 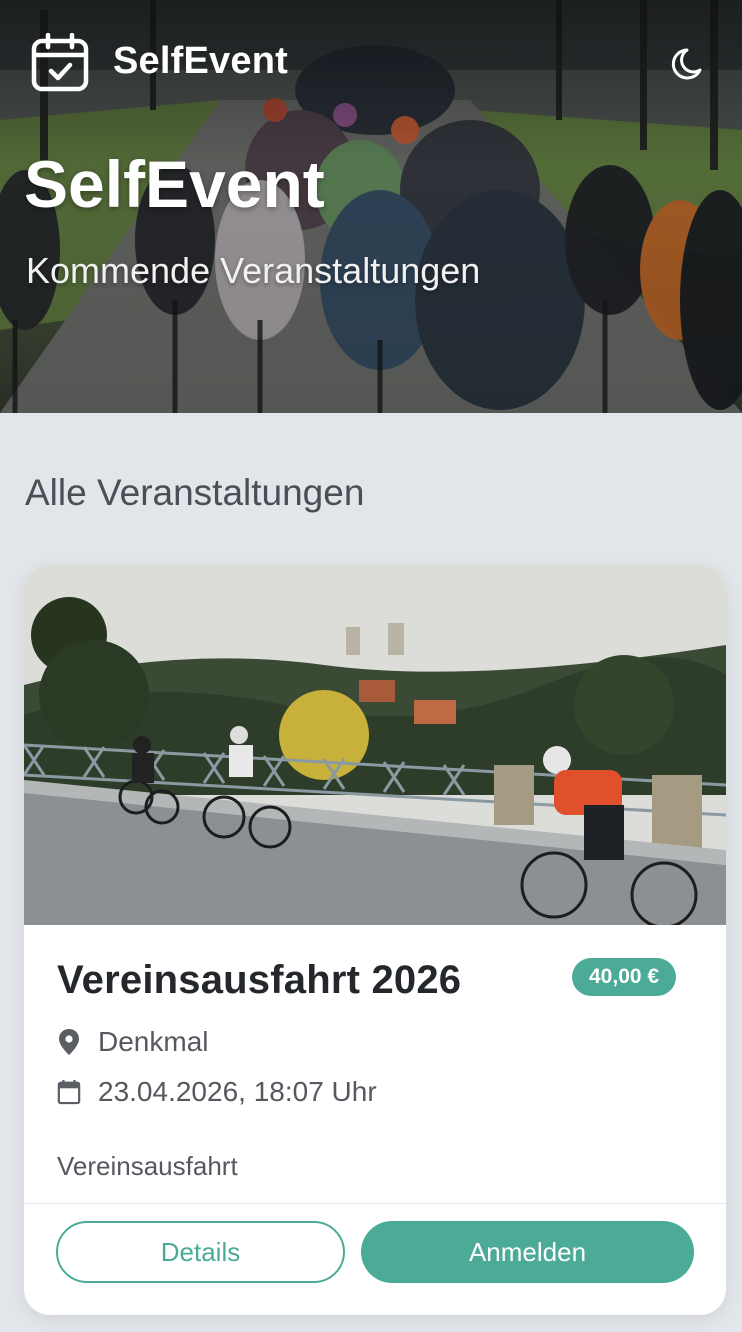 I want to click on top-navigation: SelfEvent, so click(x=371, y=62).